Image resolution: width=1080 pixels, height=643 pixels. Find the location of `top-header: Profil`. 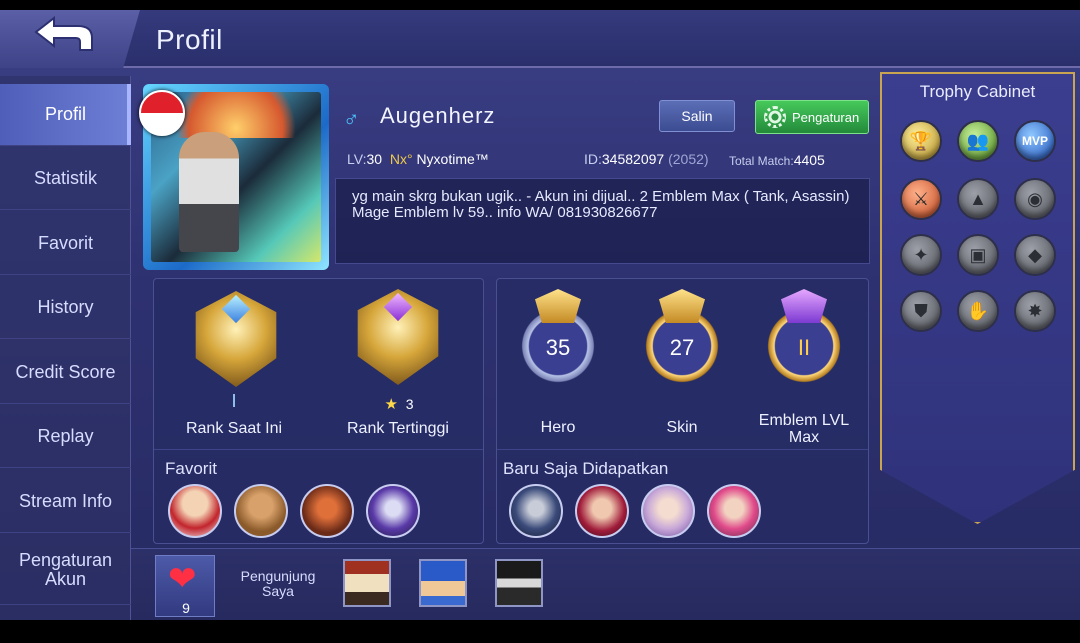

top-header: Profil is located at coordinates (540, 39).